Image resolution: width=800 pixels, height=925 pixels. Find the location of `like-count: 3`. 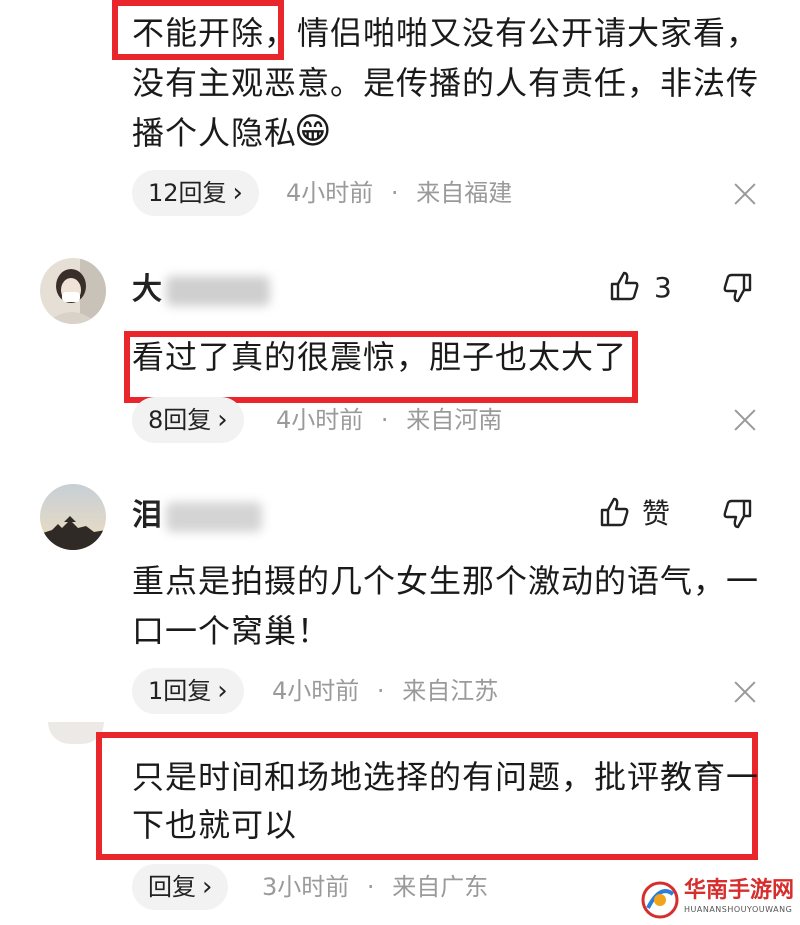

like-count: 3 is located at coordinates (663, 287).